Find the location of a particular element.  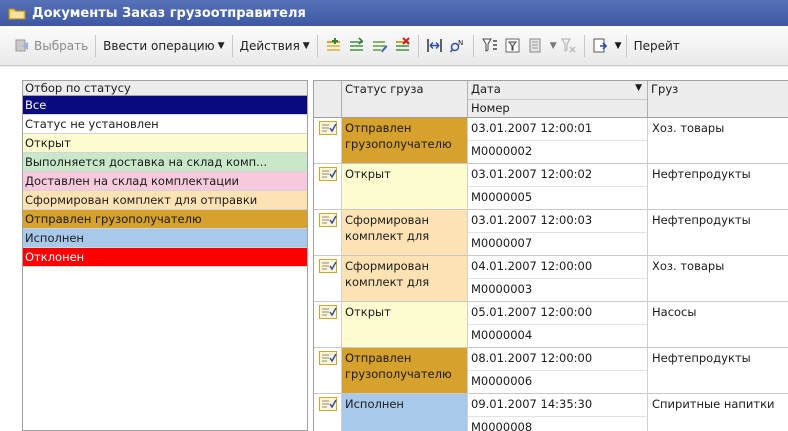

date-cell: 08.01.2007 12:00:00 М0000006 is located at coordinates (558, 370).